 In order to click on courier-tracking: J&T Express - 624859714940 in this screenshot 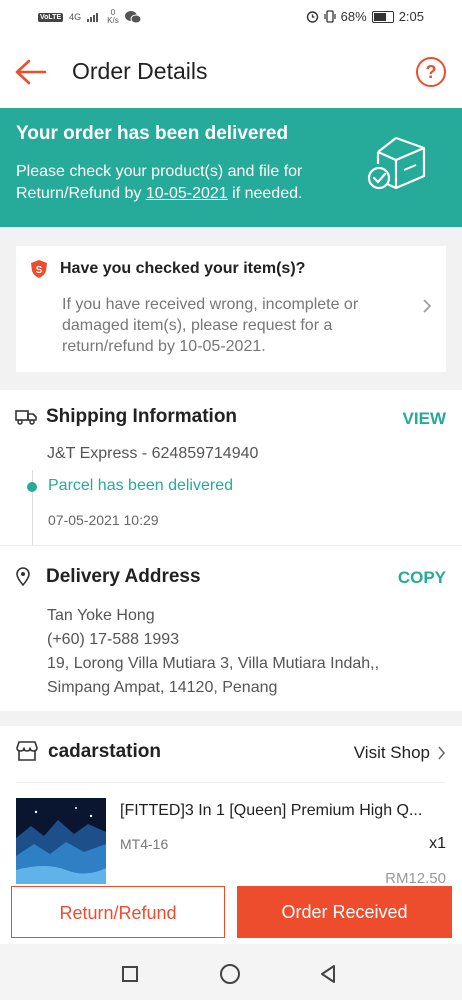, I will do `click(153, 453)`.